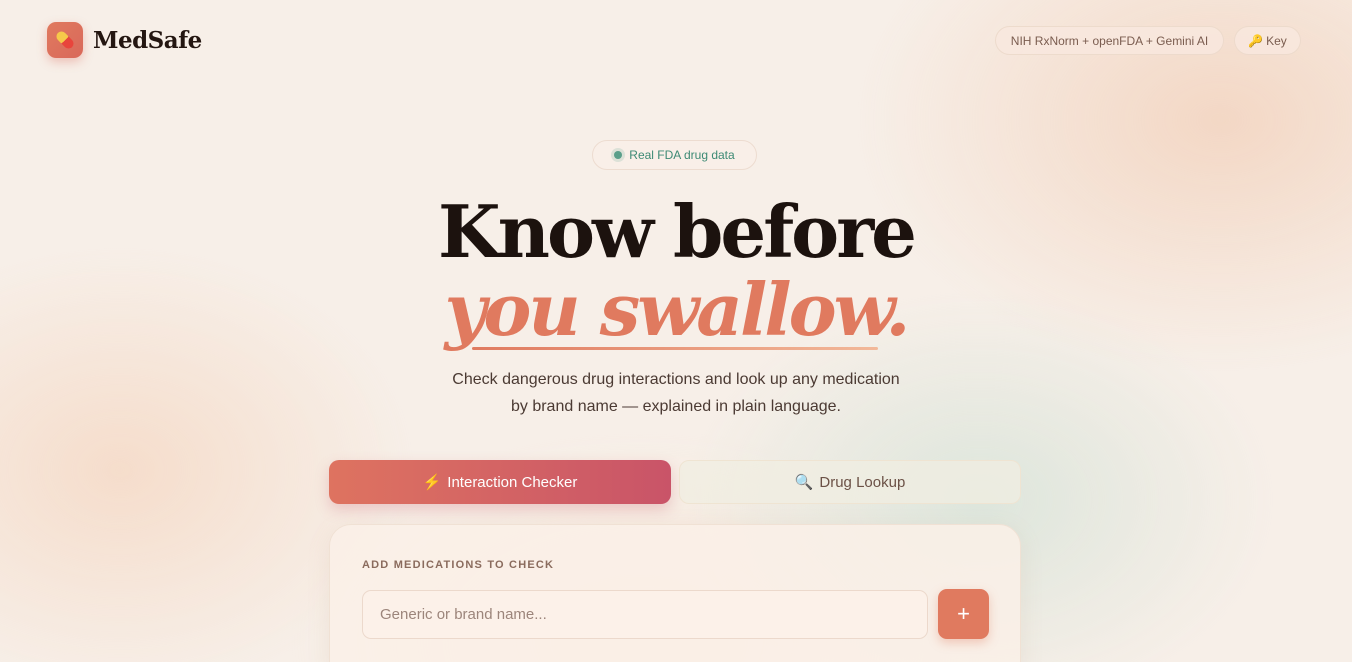  Describe the element at coordinates (677, 309) in the screenshot. I see `headline-line-2: you swallow.` at that location.